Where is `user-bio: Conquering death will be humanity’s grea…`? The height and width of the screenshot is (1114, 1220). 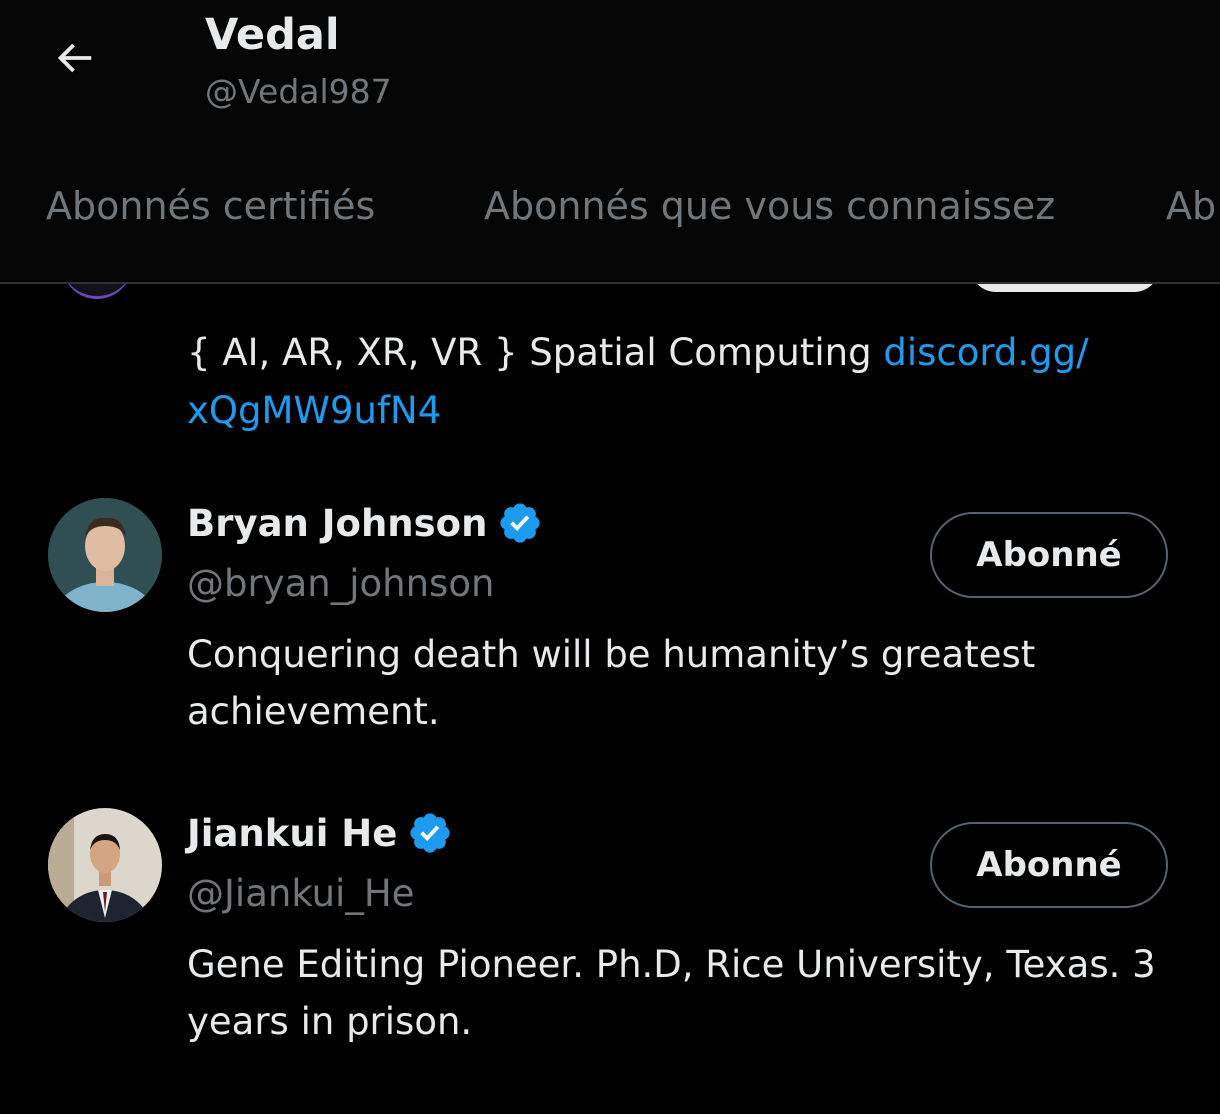
user-bio: Conquering death will be humanity’s grea… is located at coordinates (611, 683).